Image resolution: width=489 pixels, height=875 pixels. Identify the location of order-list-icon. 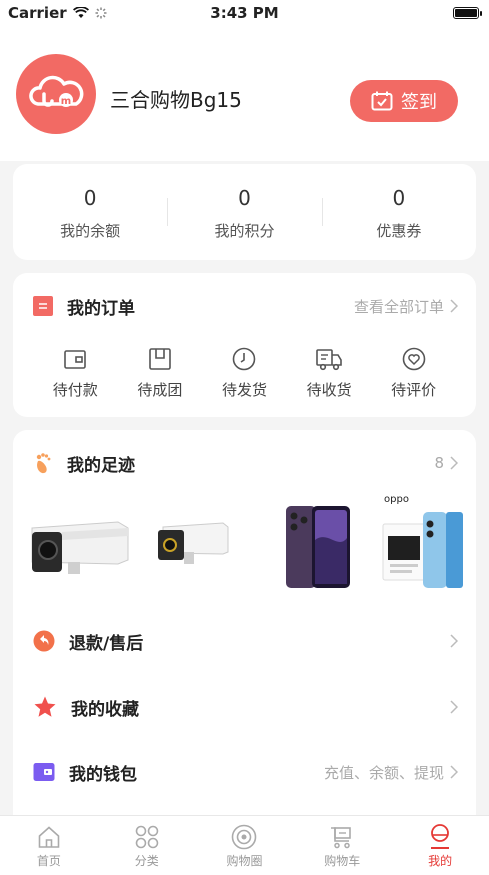
(43, 306).